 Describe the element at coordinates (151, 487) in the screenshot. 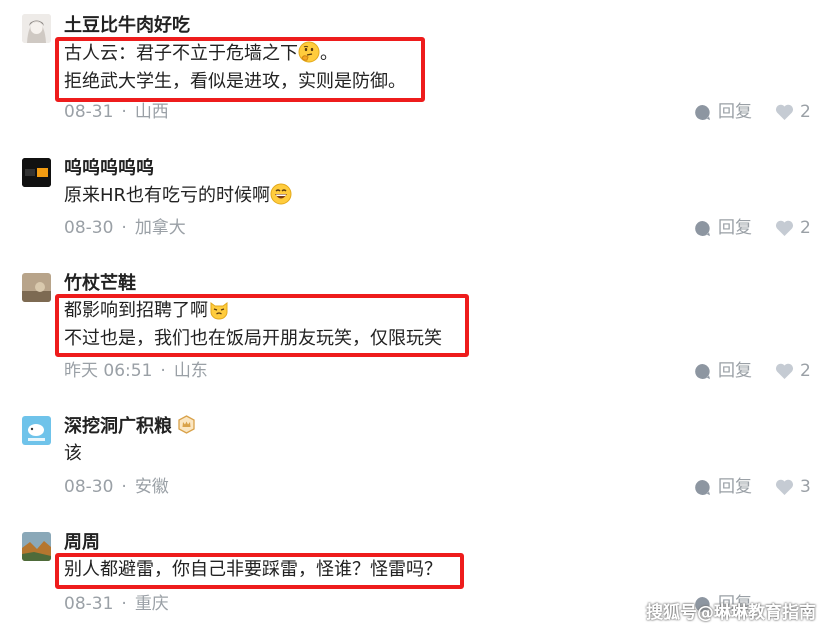

I see `comment-location: 安徽` at that location.